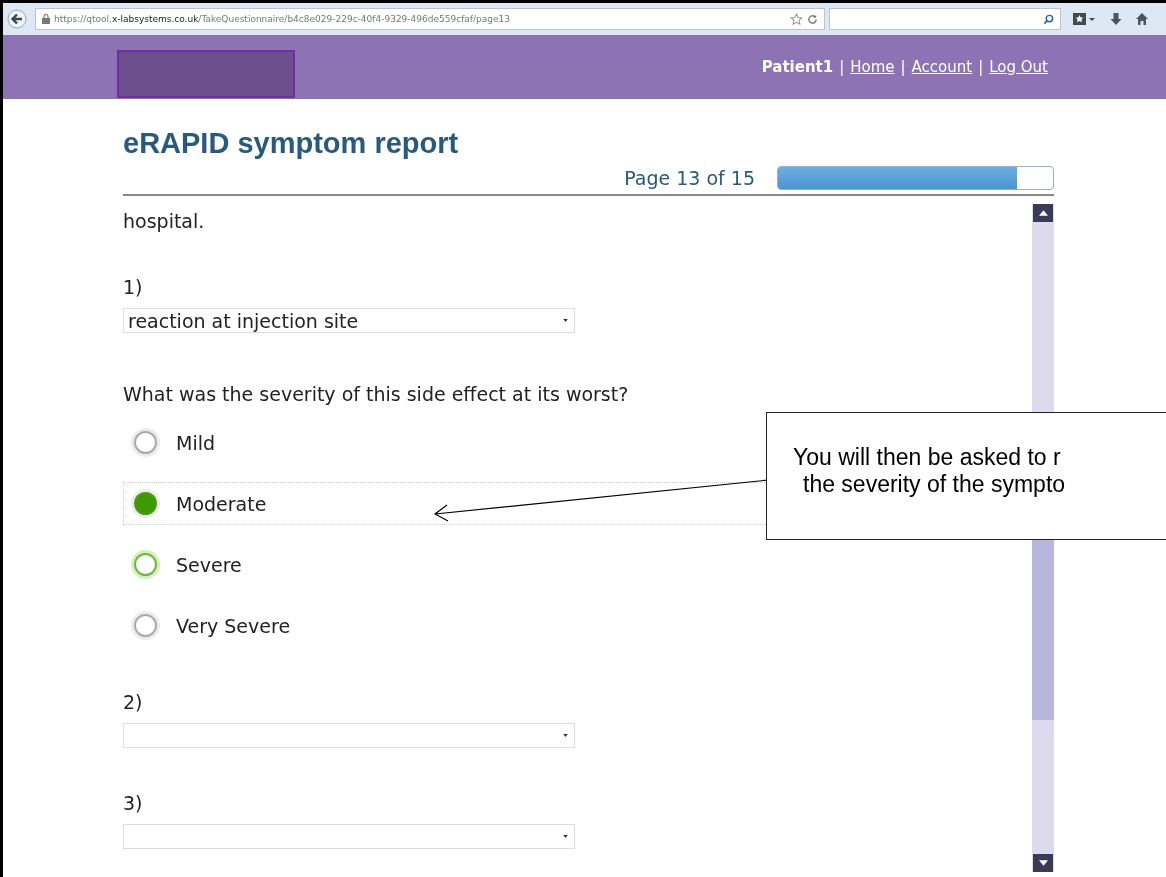 Image resolution: width=1166 pixels, height=877 pixels. Describe the element at coordinates (376, 394) in the screenshot. I see `question-text: What was the severity of this side effect at its worst?` at that location.